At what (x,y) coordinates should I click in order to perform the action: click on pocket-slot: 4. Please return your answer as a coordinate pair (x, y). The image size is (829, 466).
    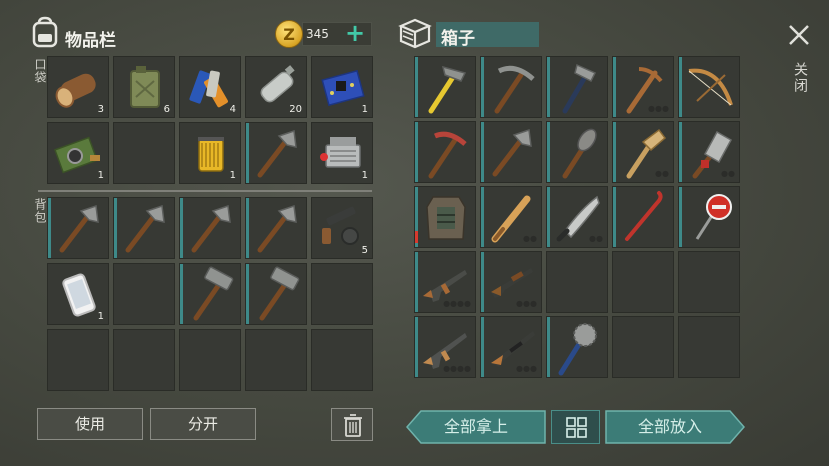
    Looking at the image, I should click on (210, 87).